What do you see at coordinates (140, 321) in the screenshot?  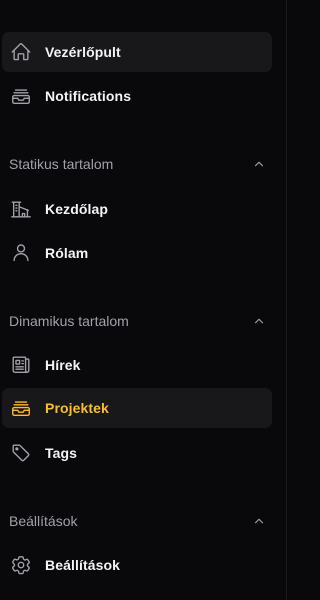 I see `group-header-dynamic-content: Dinamikus tartalom` at bounding box center [140, 321].